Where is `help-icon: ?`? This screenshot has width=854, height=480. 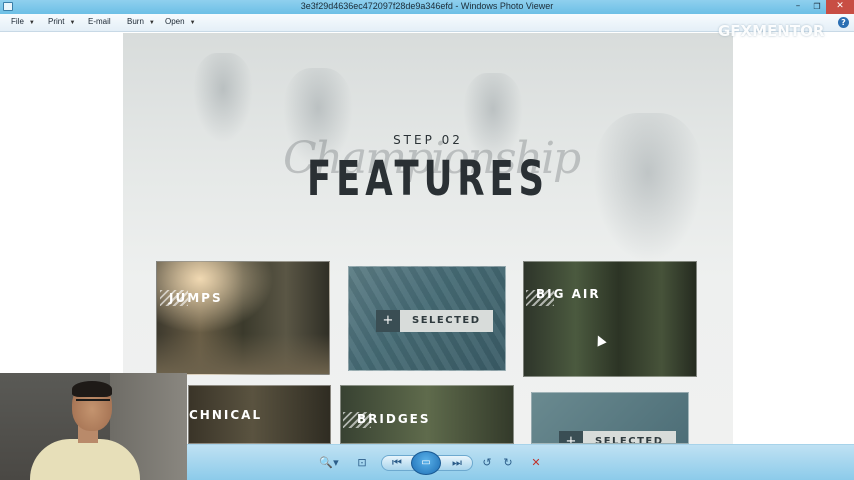
help-icon: ? is located at coordinates (843, 22).